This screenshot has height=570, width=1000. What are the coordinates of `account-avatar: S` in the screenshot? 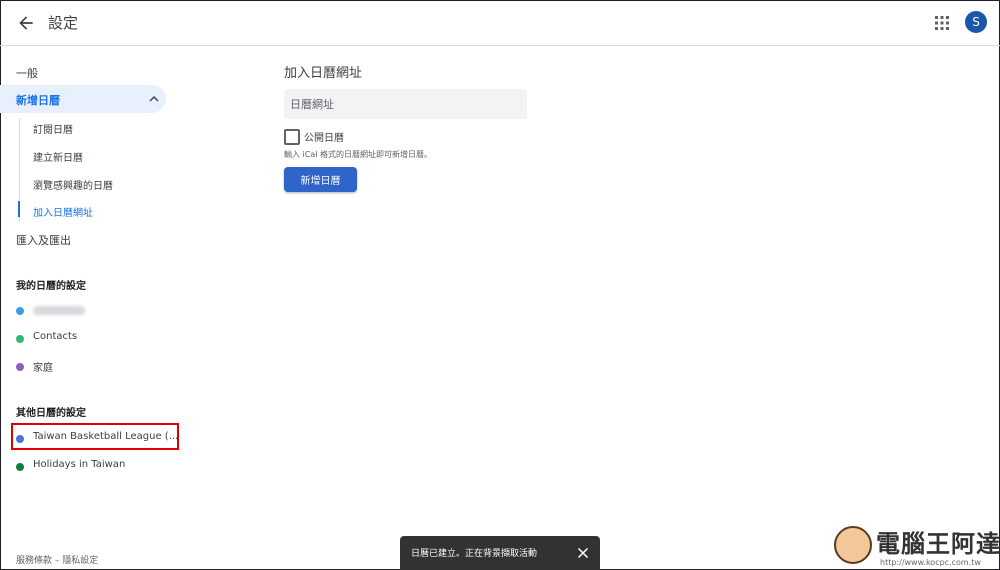 It's located at (976, 22).